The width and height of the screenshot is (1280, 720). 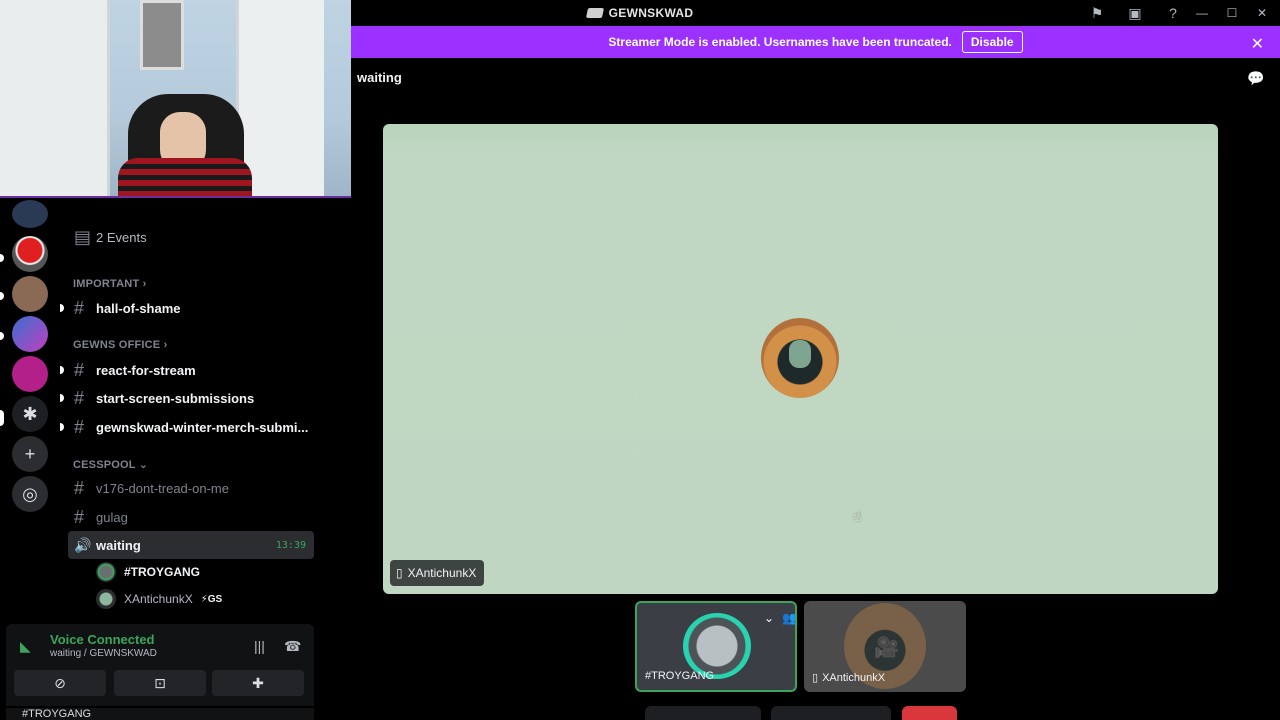 What do you see at coordinates (703, 713) in the screenshot?
I see `mute-control` at bounding box center [703, 713].